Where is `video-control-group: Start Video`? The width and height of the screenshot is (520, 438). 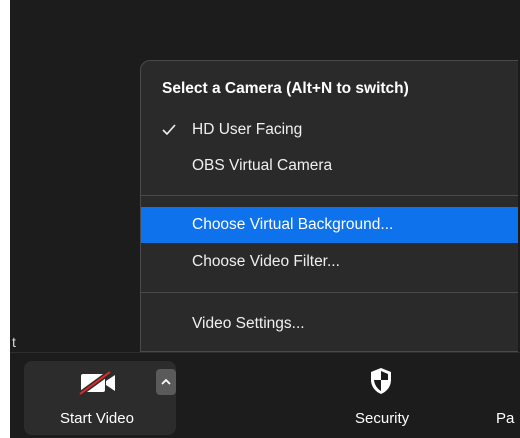 video-control-group: Start Video is located at coordinates (100, 398).